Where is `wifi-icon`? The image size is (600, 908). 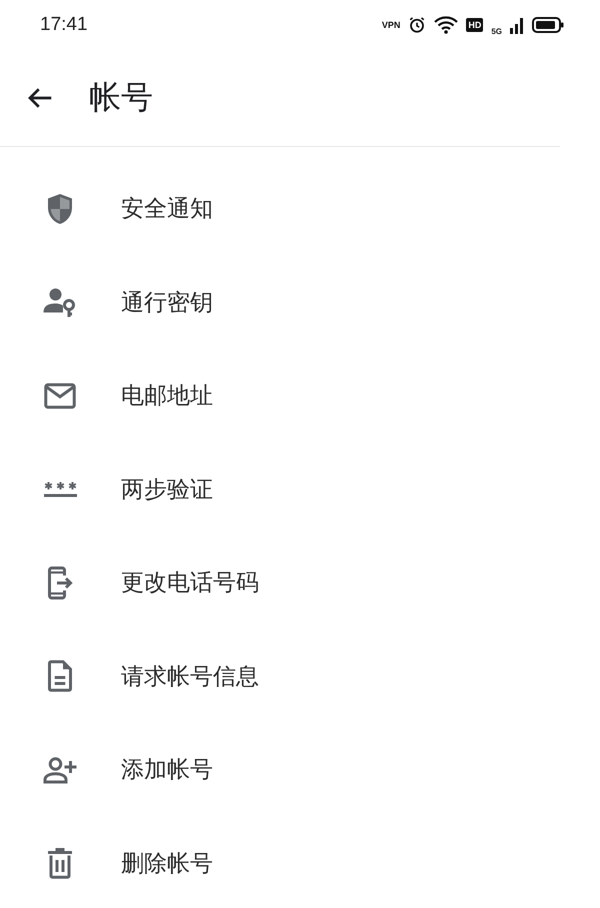
wifi-icon is located at coordinates (446, 25).